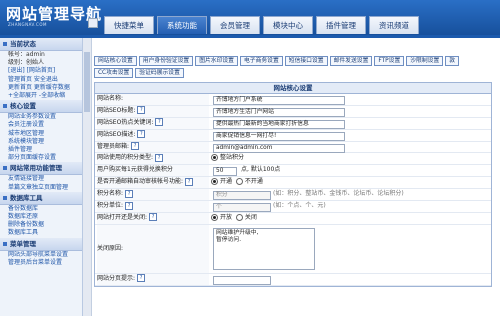 The width and height of the screenshot is (500, 316). I want to click on points-per-yuan-input: 50, so click(225, 172).